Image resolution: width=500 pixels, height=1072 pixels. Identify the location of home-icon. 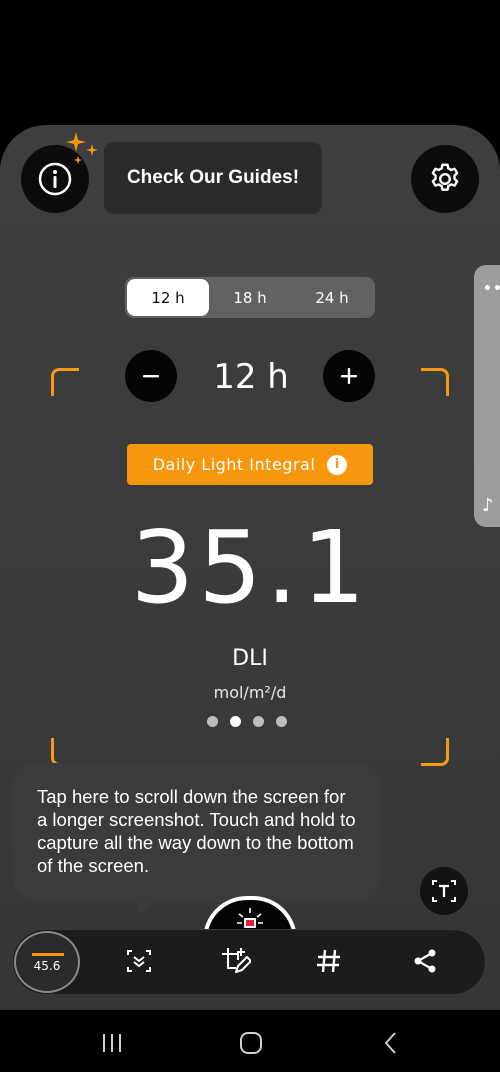
(251, 1043).